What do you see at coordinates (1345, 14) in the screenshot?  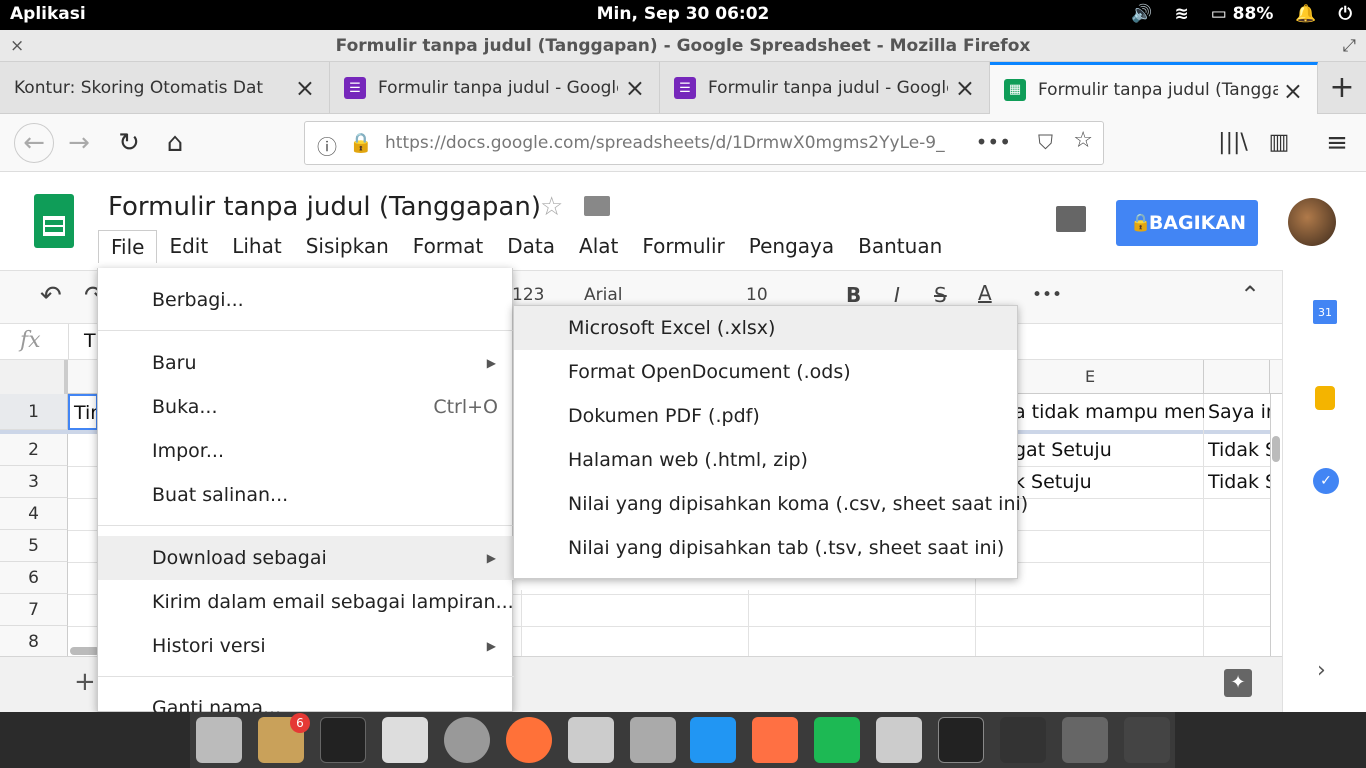 I see `power-icon: ⏻` at bounding box center [1345, 14].